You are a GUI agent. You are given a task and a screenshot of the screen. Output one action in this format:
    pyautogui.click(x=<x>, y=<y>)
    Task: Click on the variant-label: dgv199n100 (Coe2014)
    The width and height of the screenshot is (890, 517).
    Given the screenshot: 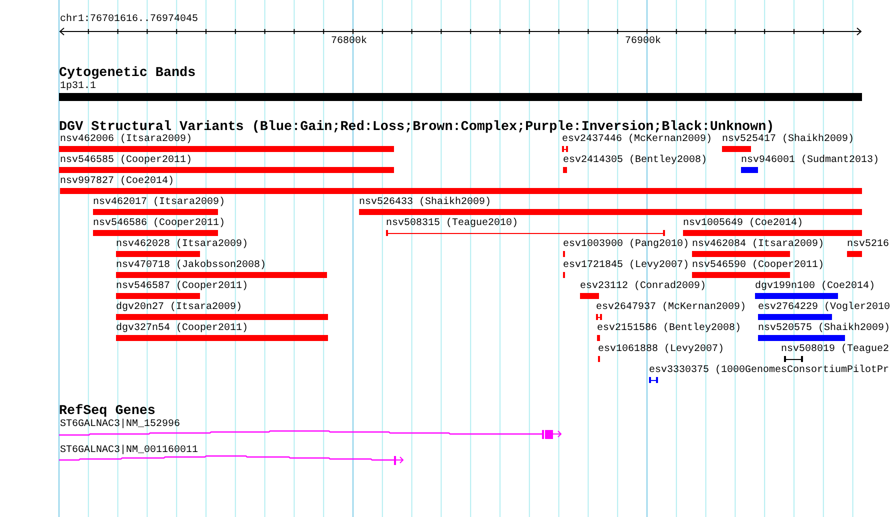 What is the action you would take?
    pyautogui.click(x=815, y=286)
    